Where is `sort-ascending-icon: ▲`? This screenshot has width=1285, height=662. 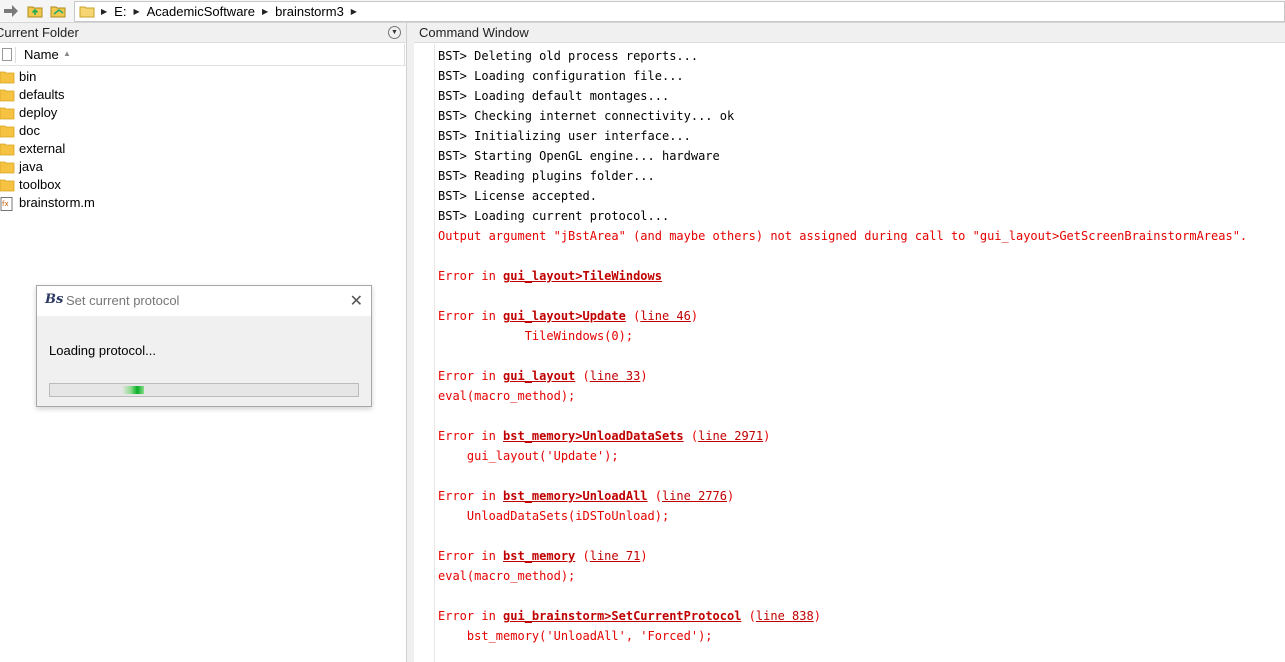
sort-ascending-icon: ▲ is located at coordinates (67, 53).